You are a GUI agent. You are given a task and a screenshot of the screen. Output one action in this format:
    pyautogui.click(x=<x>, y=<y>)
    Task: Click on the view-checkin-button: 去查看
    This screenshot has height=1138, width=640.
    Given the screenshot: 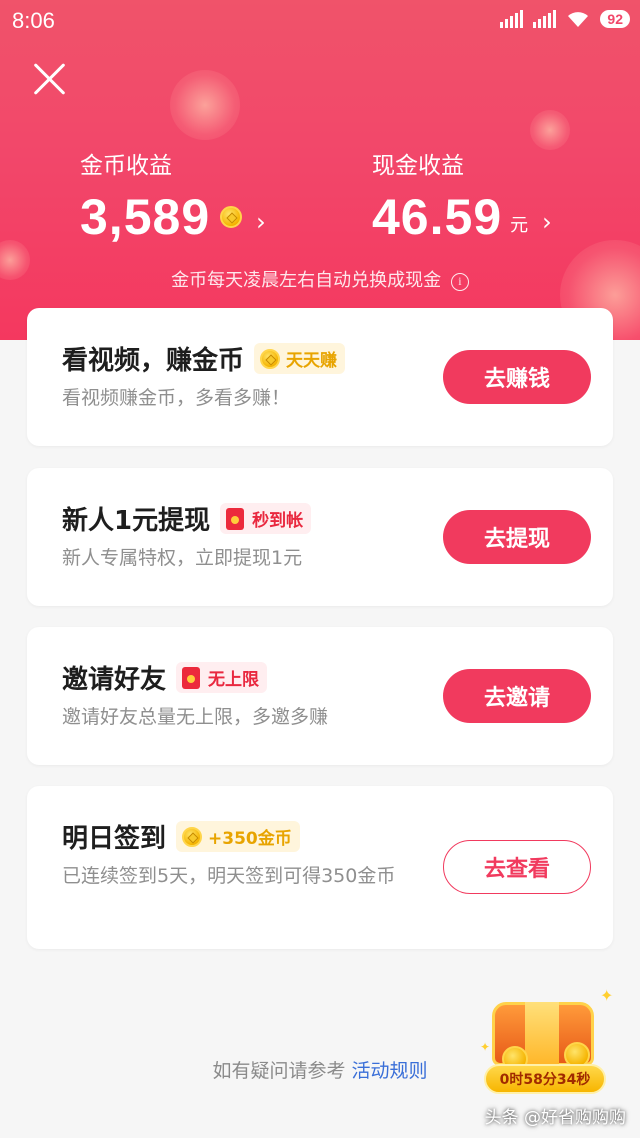 What is the action you would take?
    pyautogui.click(x=517, y=867)
    